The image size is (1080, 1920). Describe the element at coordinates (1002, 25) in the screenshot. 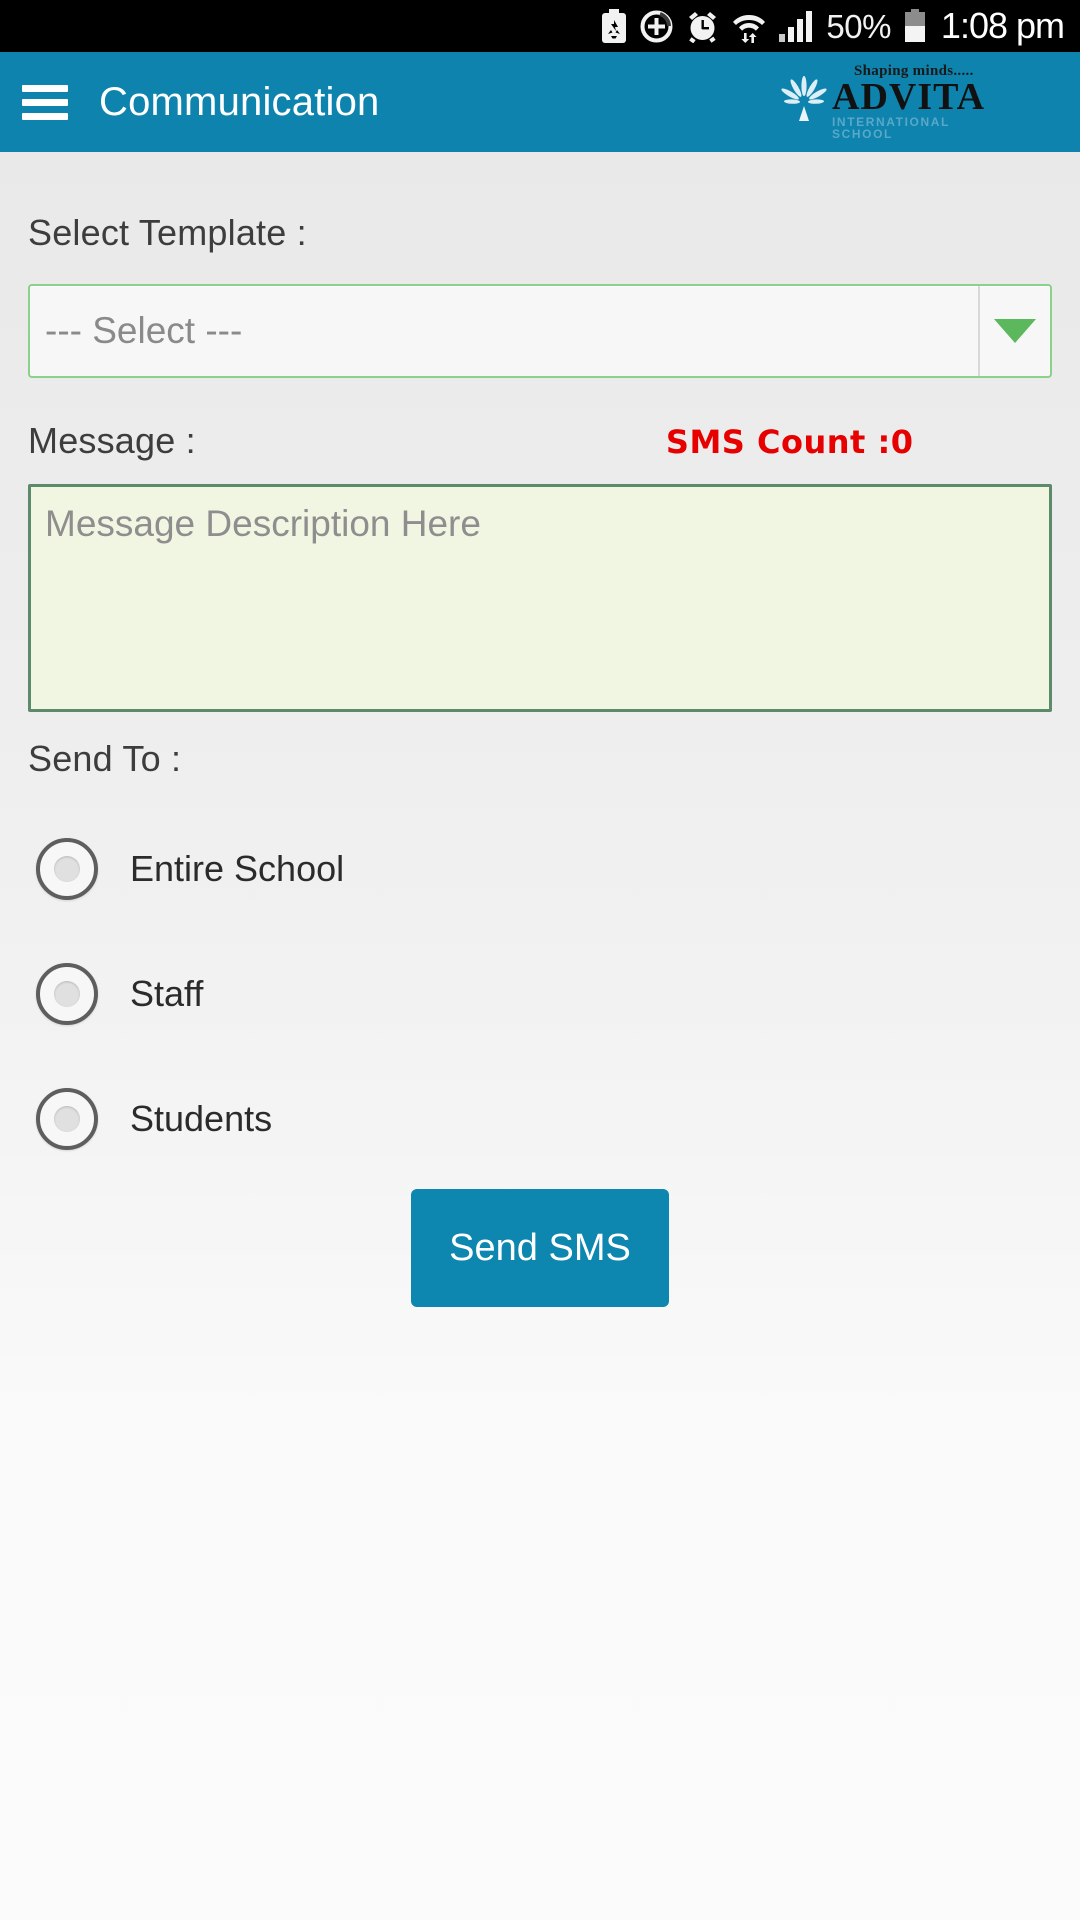

I see `clock-label: 1:08 pm` at that location.